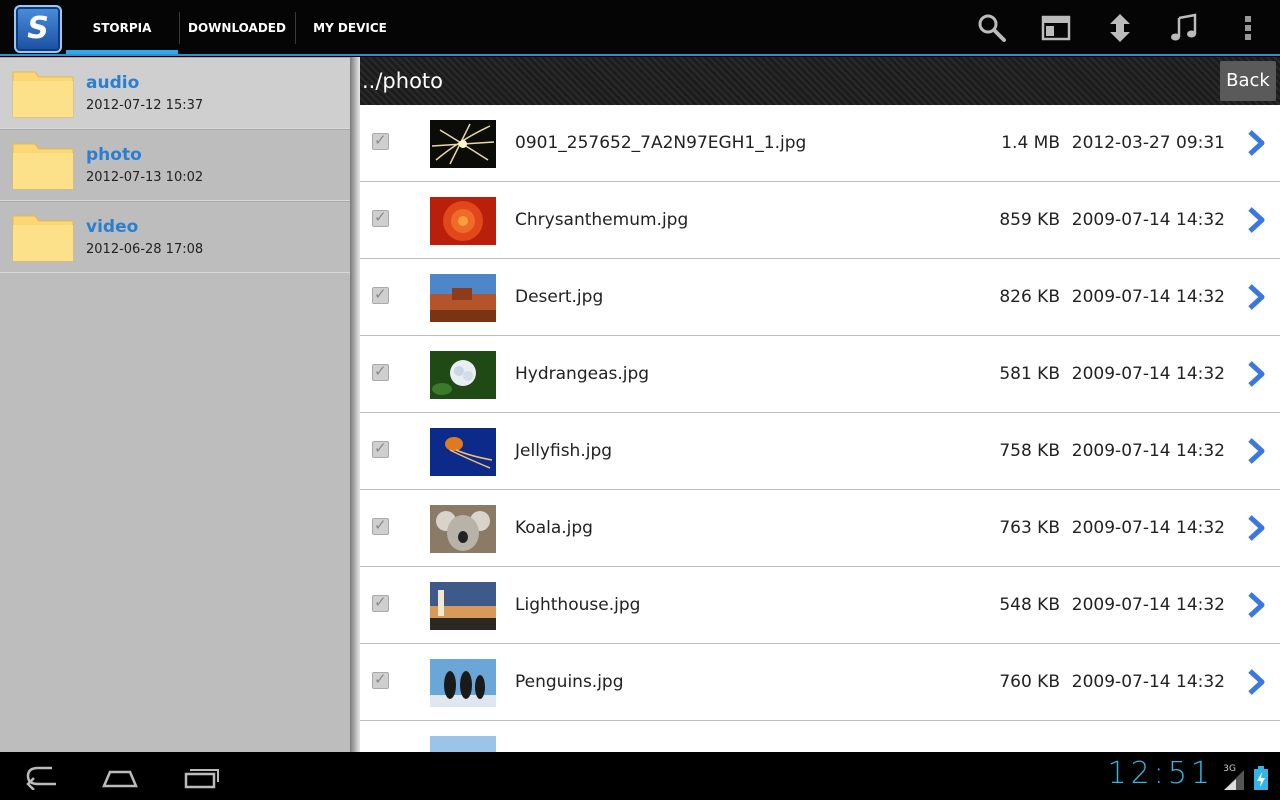 The width and height of the screenshot is (1280, 800). Describe the element at coordinates (1030, 143) in the screenshot. I see `file-size: 1.4 MB` at that location.